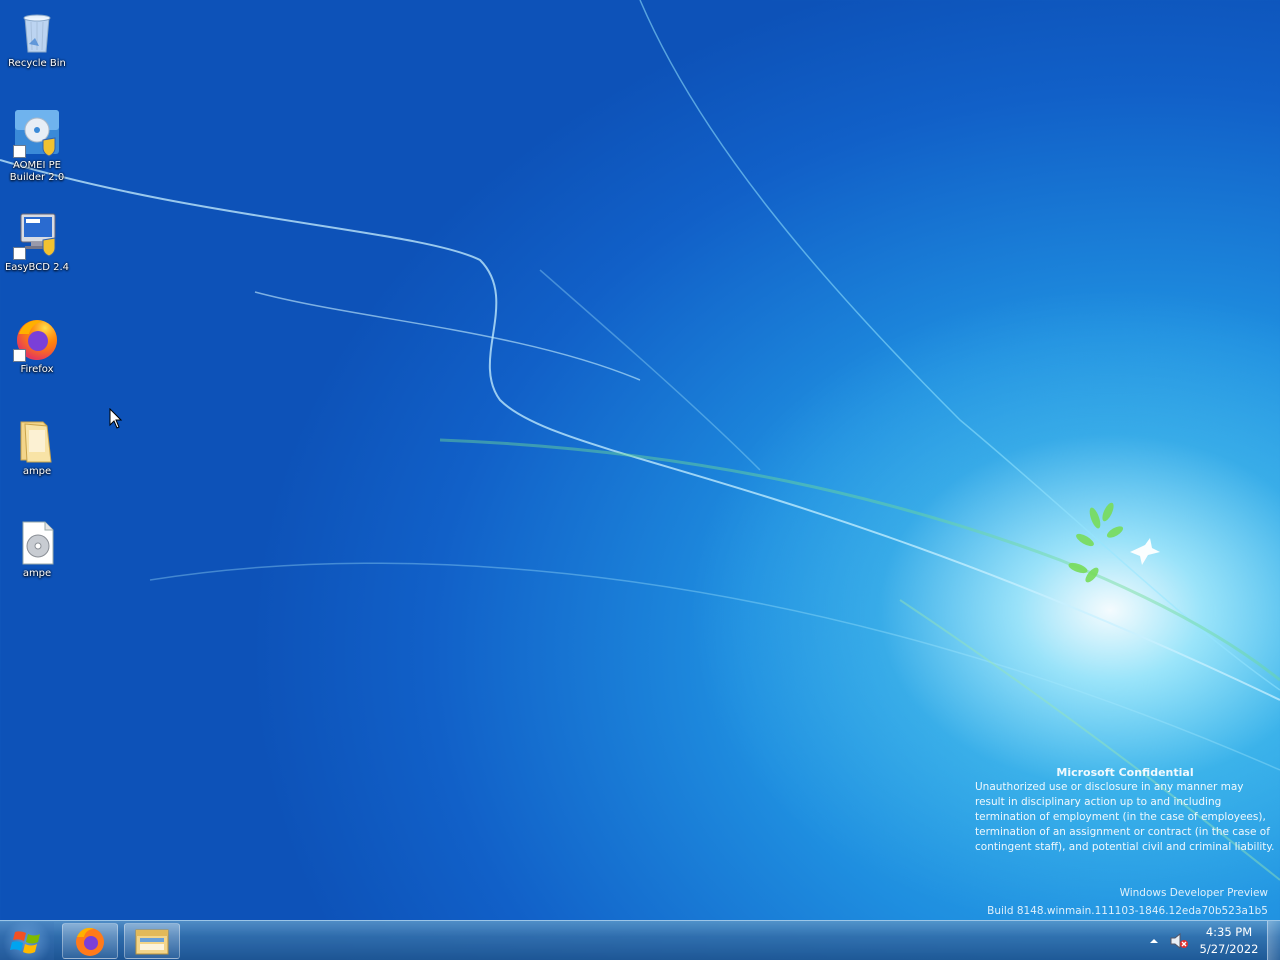 This screenshot has width=1280, height=960. I want to click on desktop-icon-ampe-folder: ampe, so click(37, 452).